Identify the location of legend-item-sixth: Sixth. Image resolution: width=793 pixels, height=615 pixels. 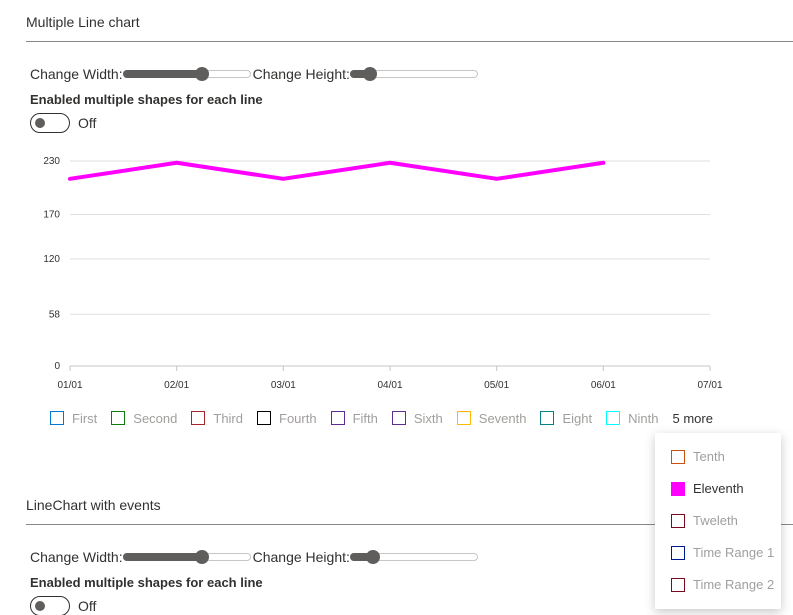
(417, 418).